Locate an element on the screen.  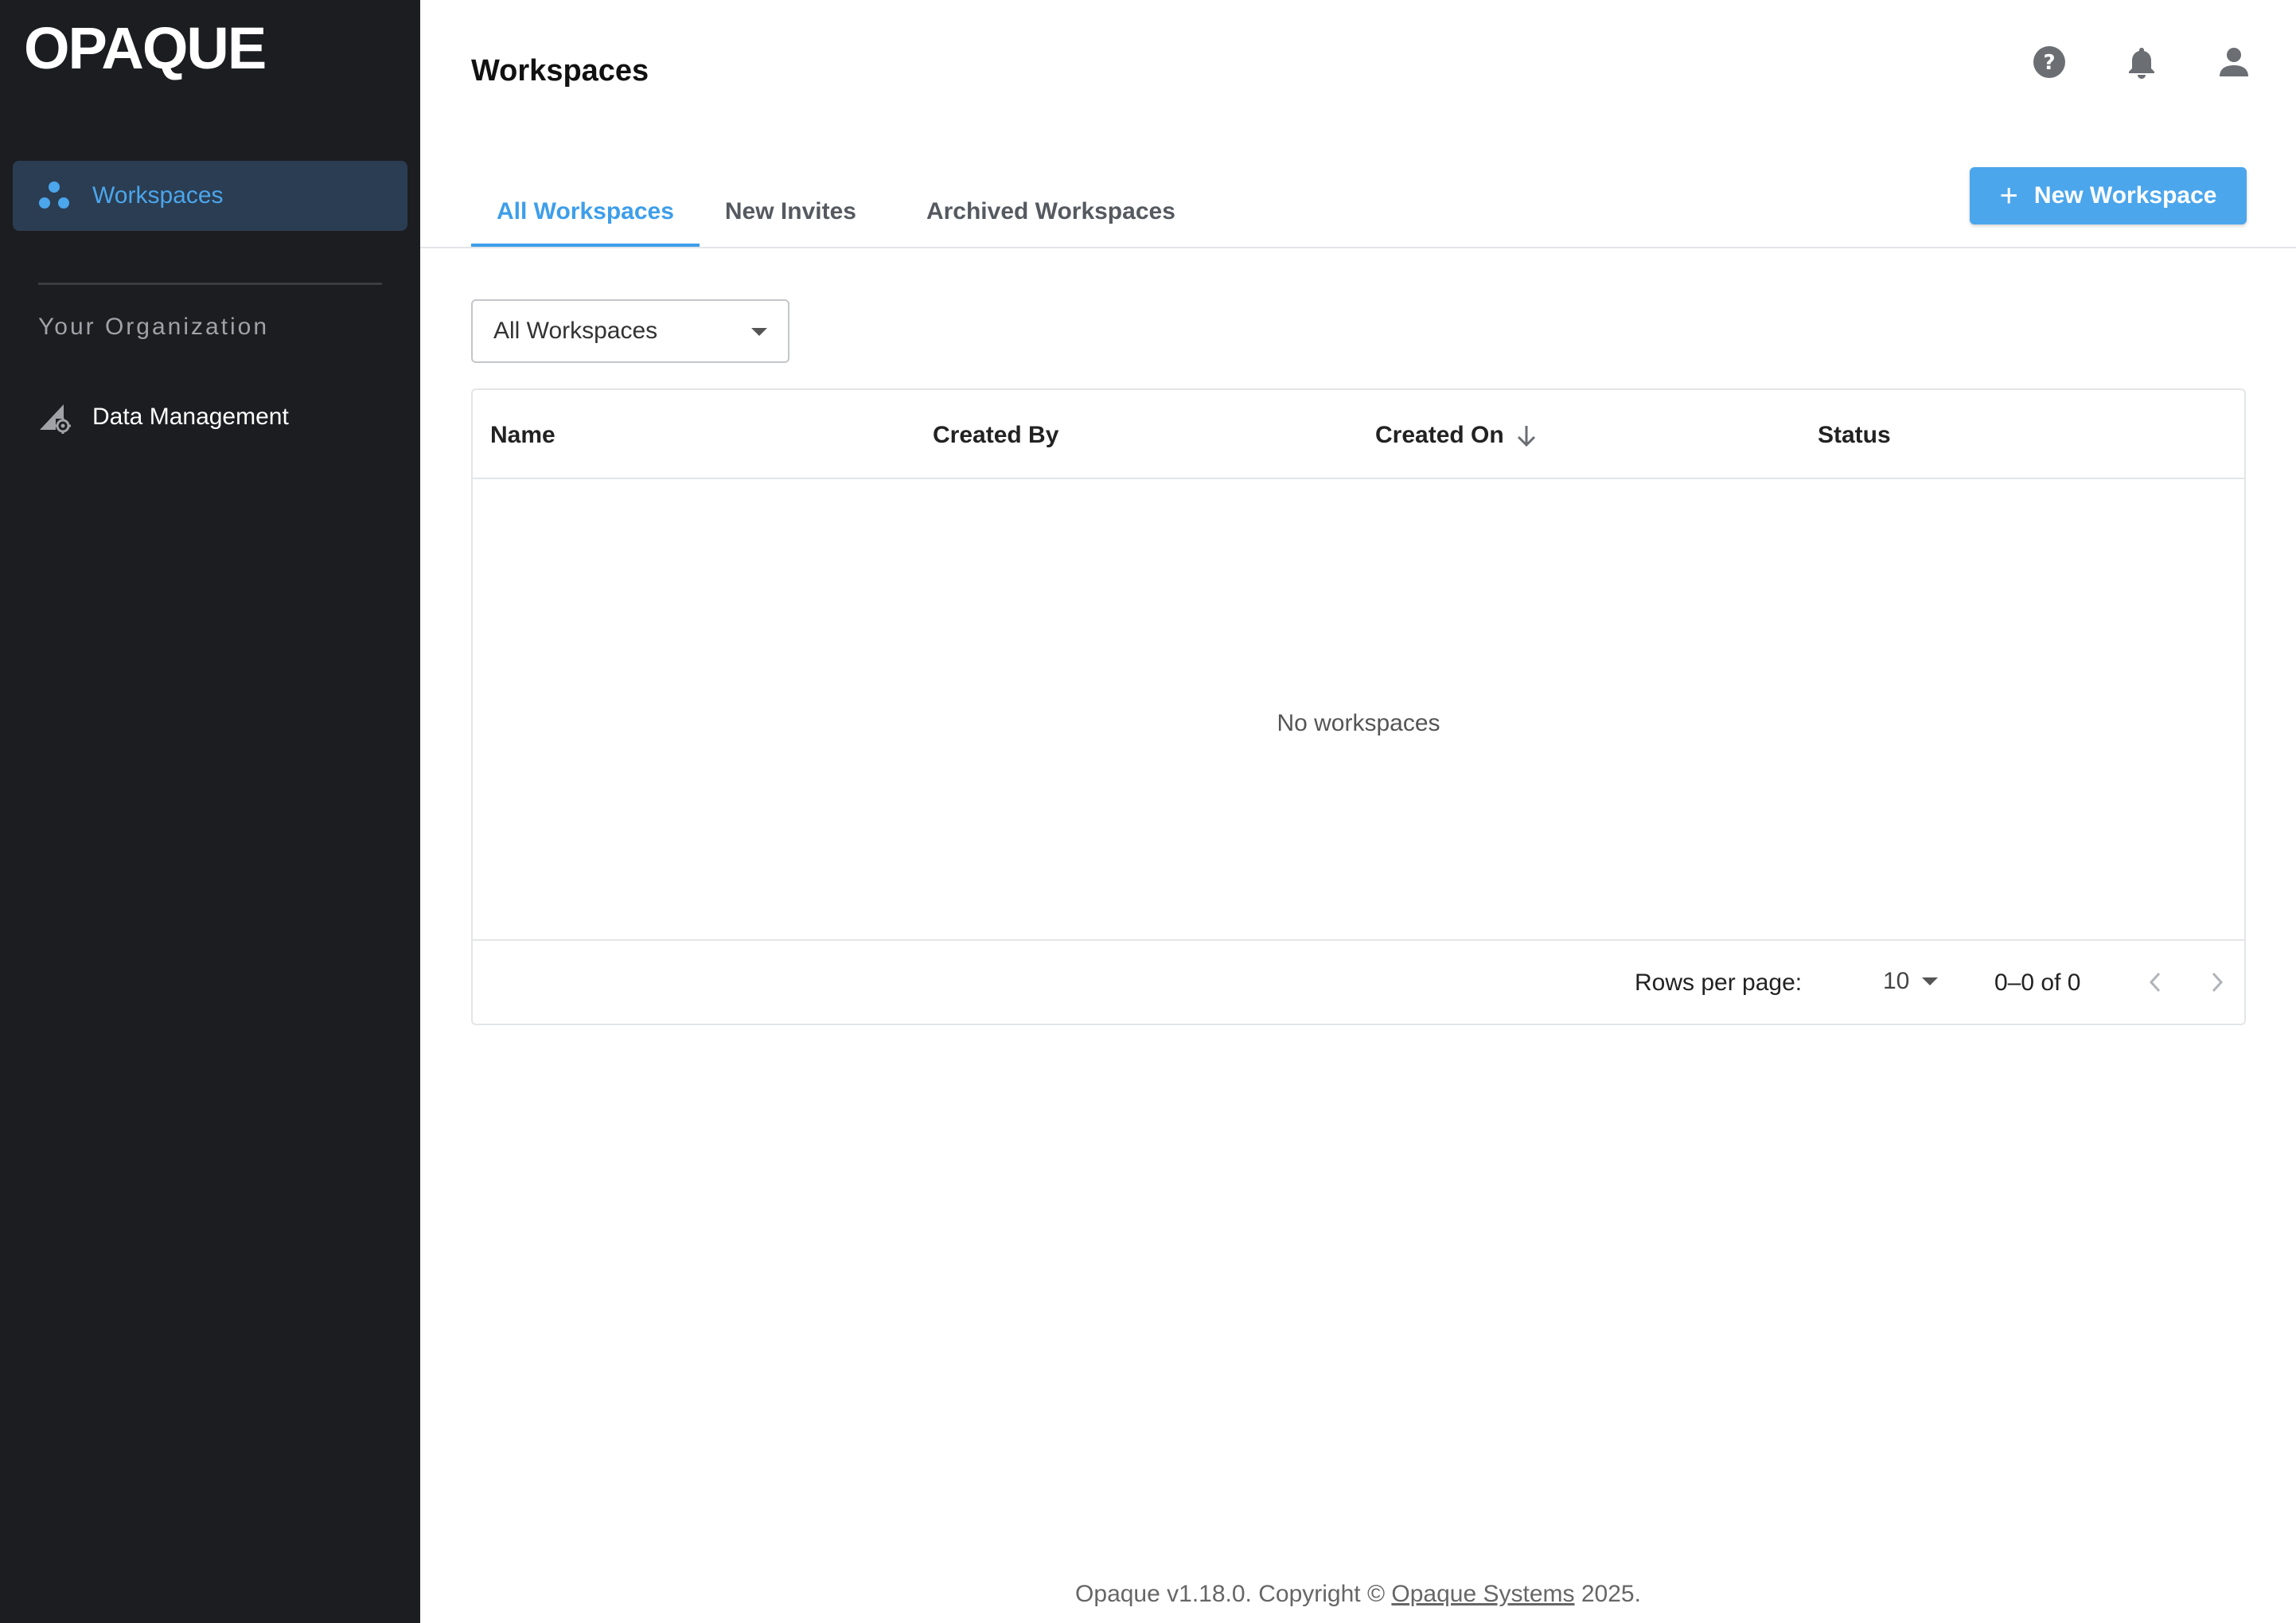
empty-state-message: No workspaces is located at coordinates (1358, 723).